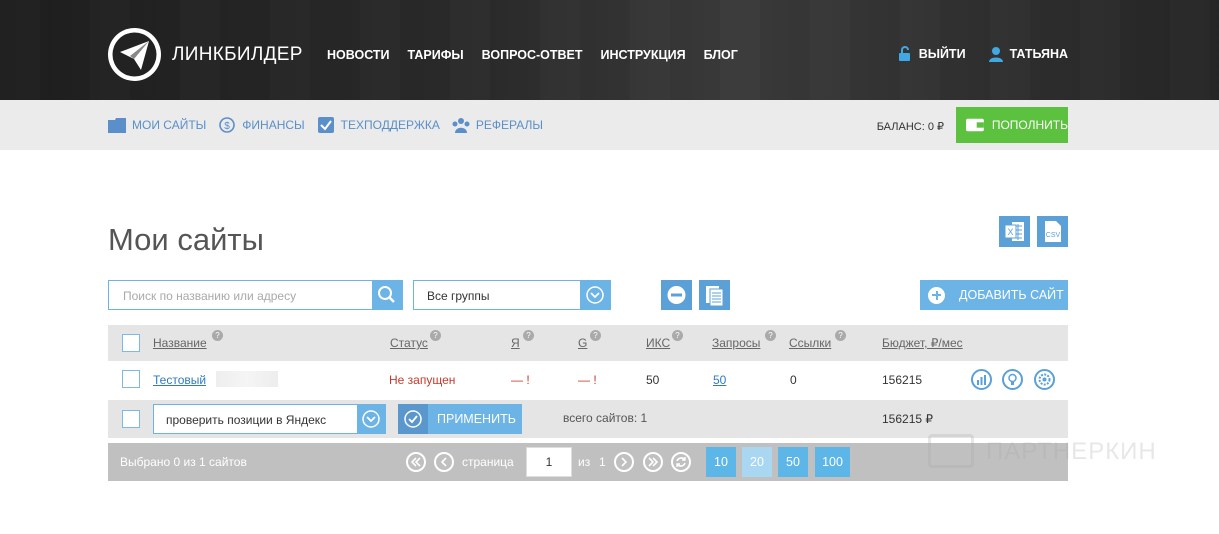 The width and height of the screenshot is (1219, 534). Describe the element at coordinates (582, 343) in the screenshot. I see `column-google: G` at that location.